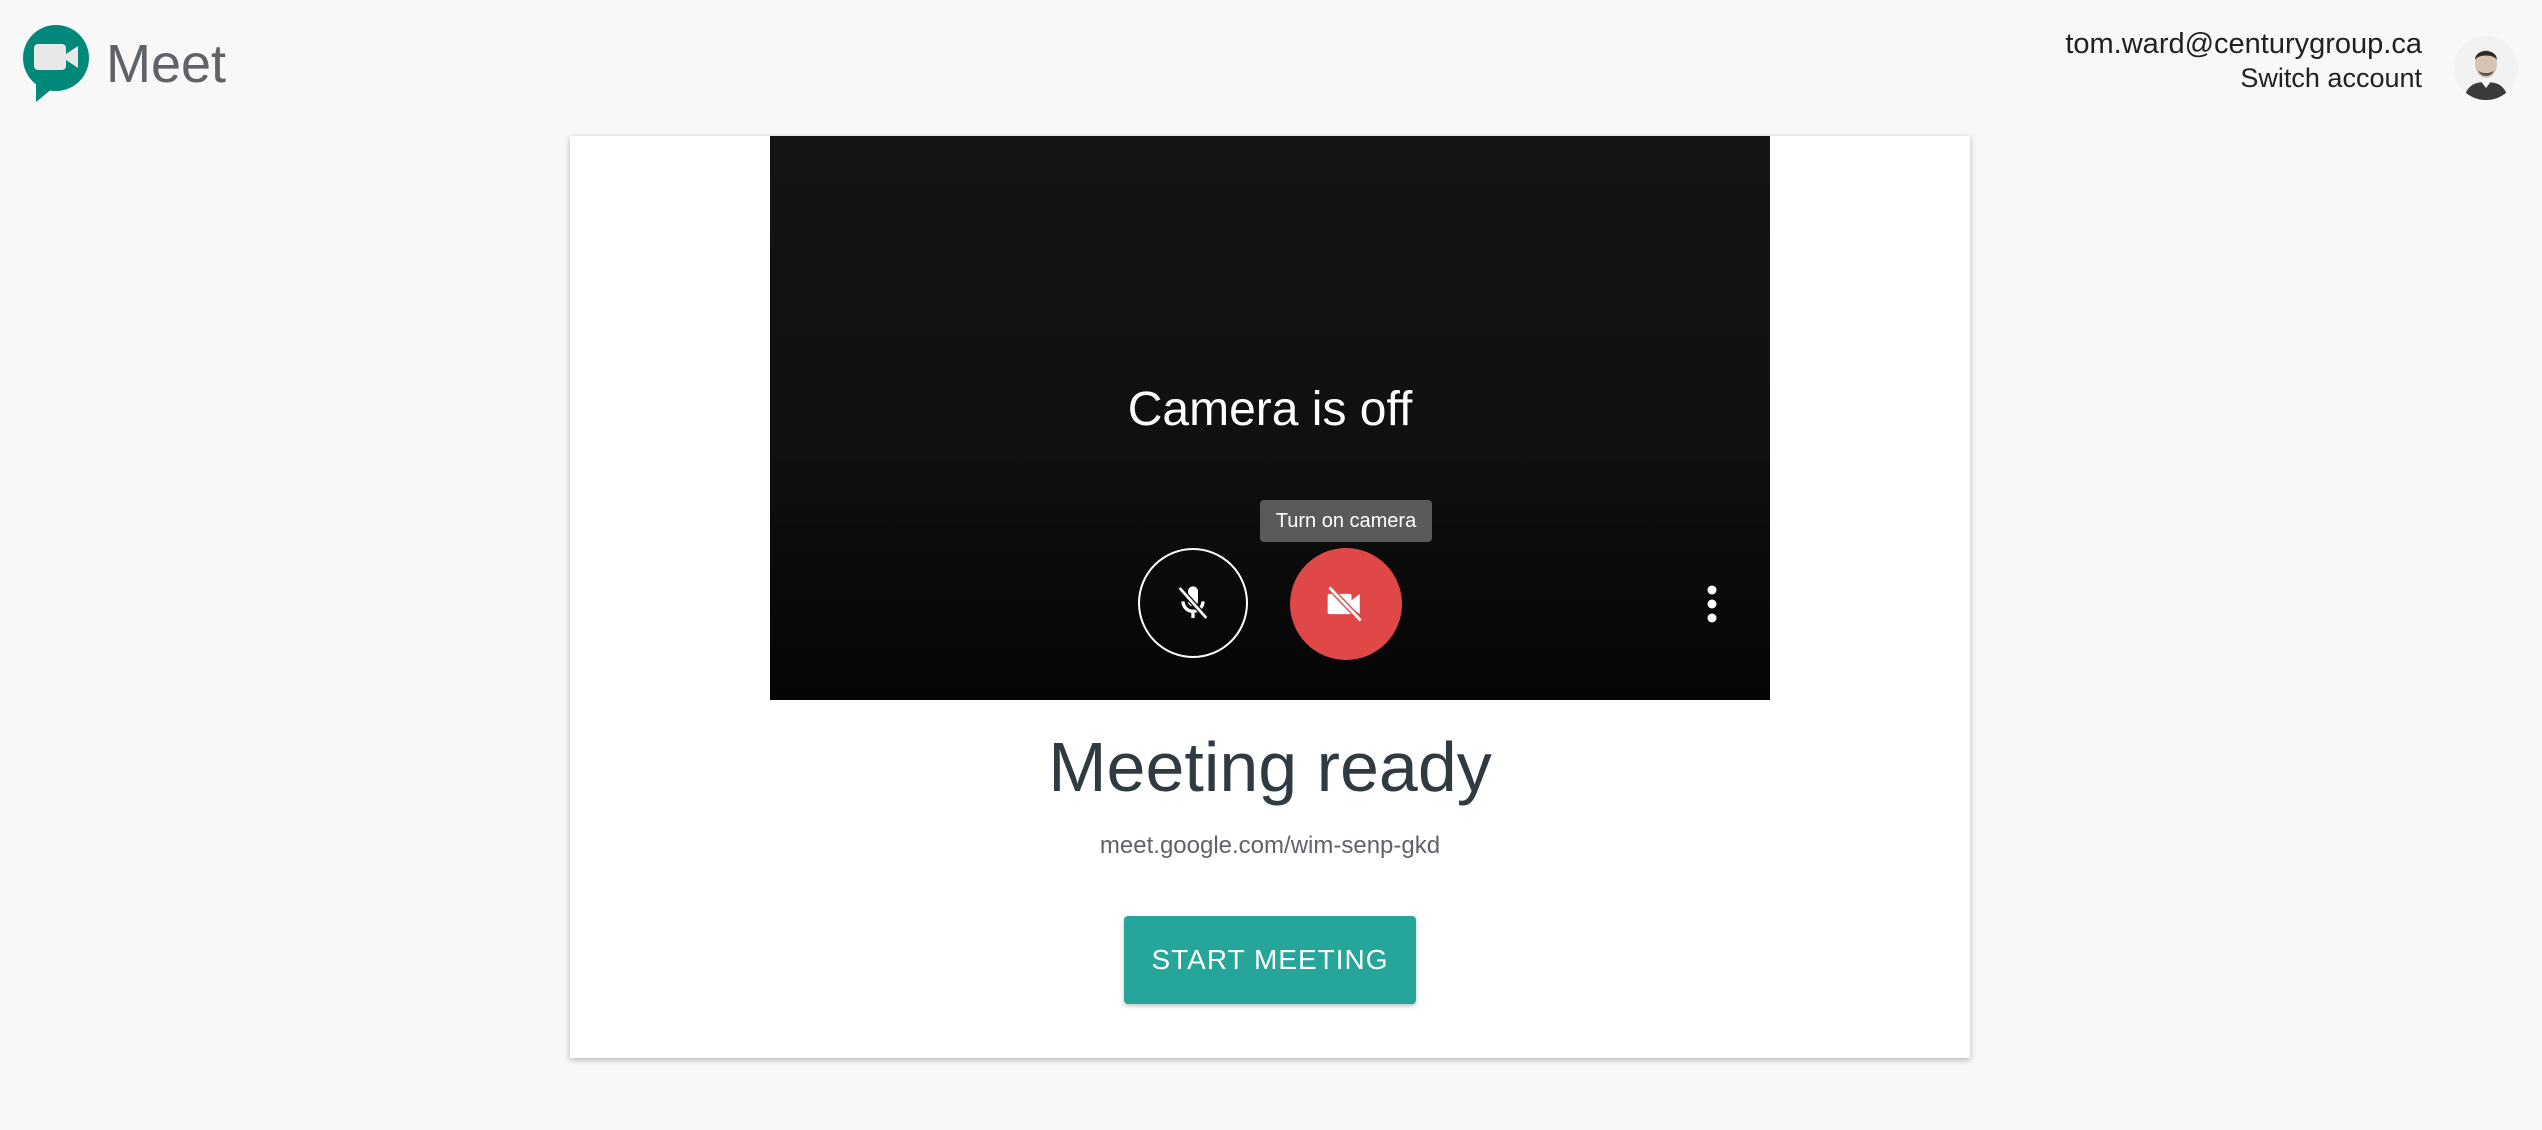 The width and height of the screenshot is (2542, 1130). Describe the element at coordinates (1270, 845) in the screenshot. I see `meeting-link: meet.google.com/wim-senp-gkd` at that location.